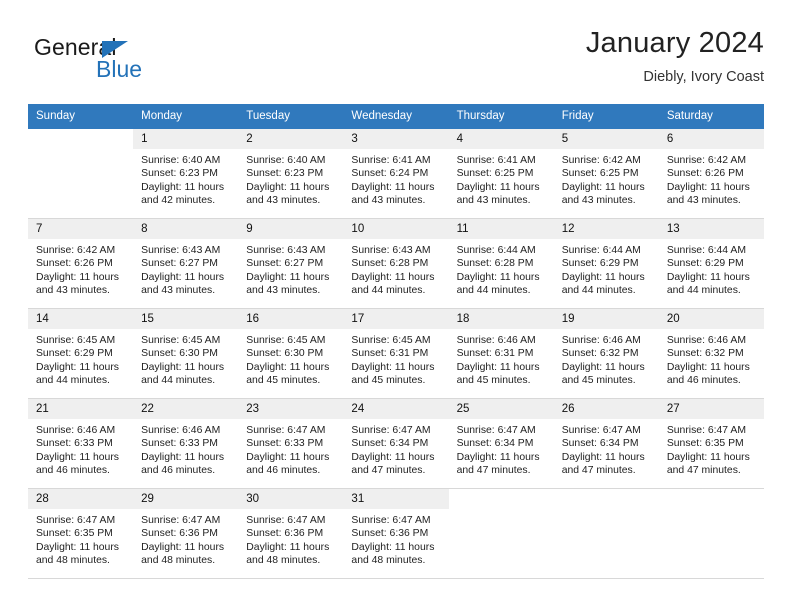  Describe the element at coordinates (291, 409) in the screenshot. I see `day-number: 23` at that location.